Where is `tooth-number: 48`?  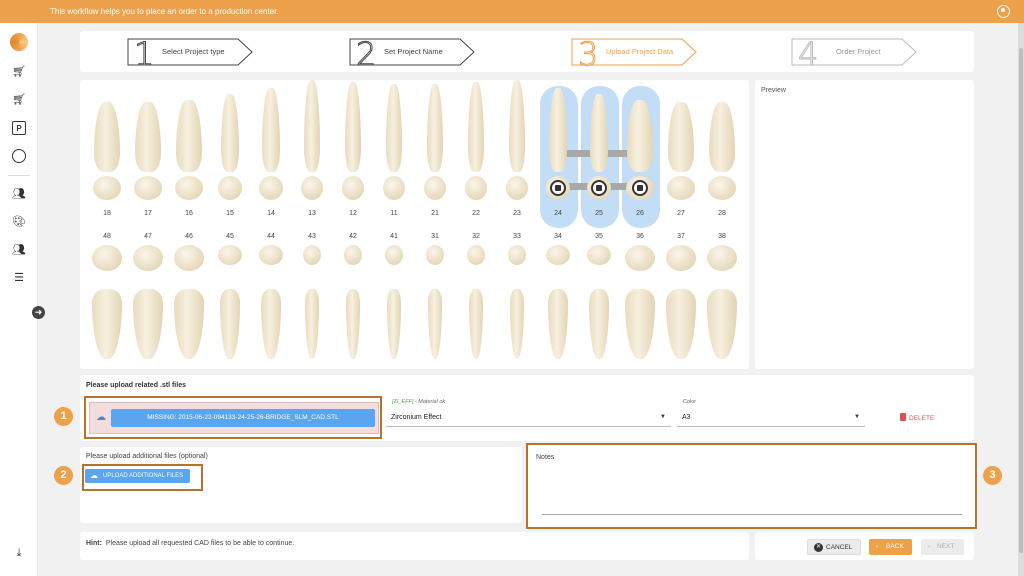 tooth-number: 48 is located at coordinates (107, 236).